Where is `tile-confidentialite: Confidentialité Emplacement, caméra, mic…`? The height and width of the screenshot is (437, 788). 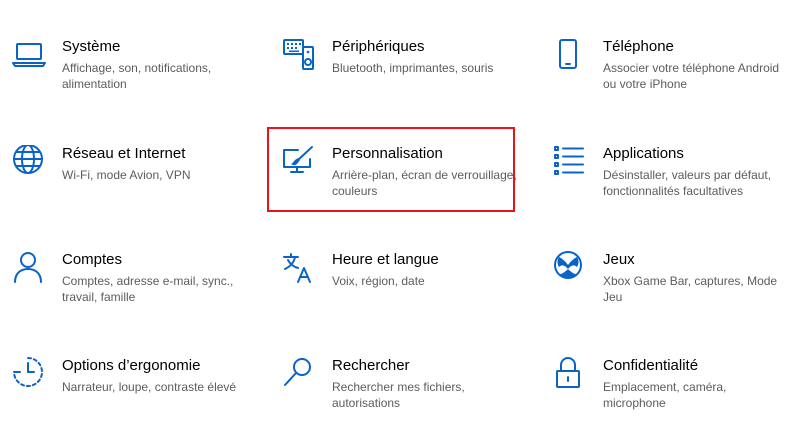 tile-confidentialite: Confidentialité Emplacement, caméra, mic… is located at coordinates (670, 397).